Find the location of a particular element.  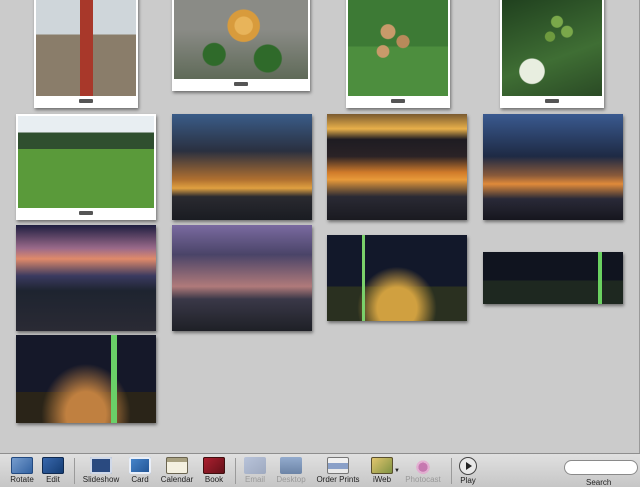

play-icon is located at coordinates (468, 466).